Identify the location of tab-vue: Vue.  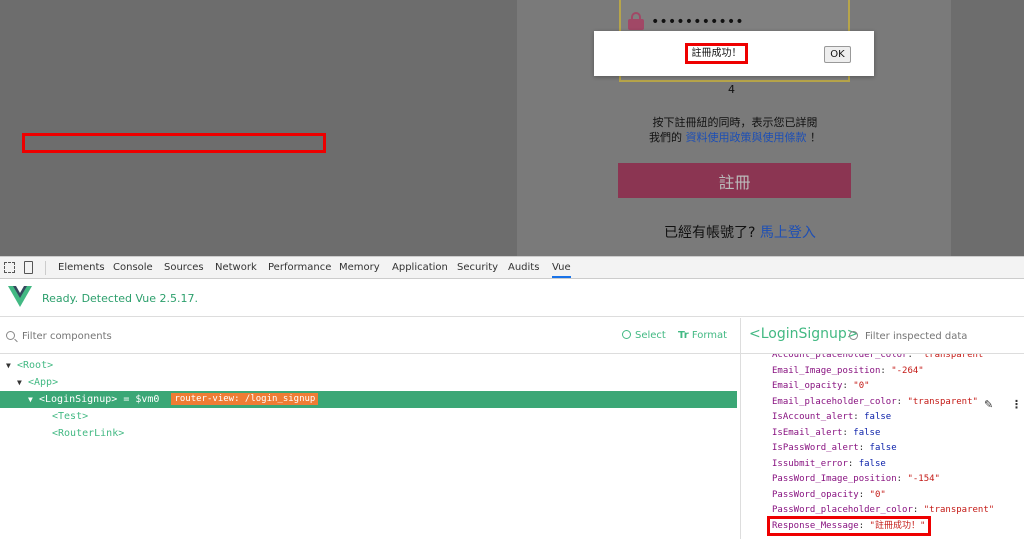
(561, 270).